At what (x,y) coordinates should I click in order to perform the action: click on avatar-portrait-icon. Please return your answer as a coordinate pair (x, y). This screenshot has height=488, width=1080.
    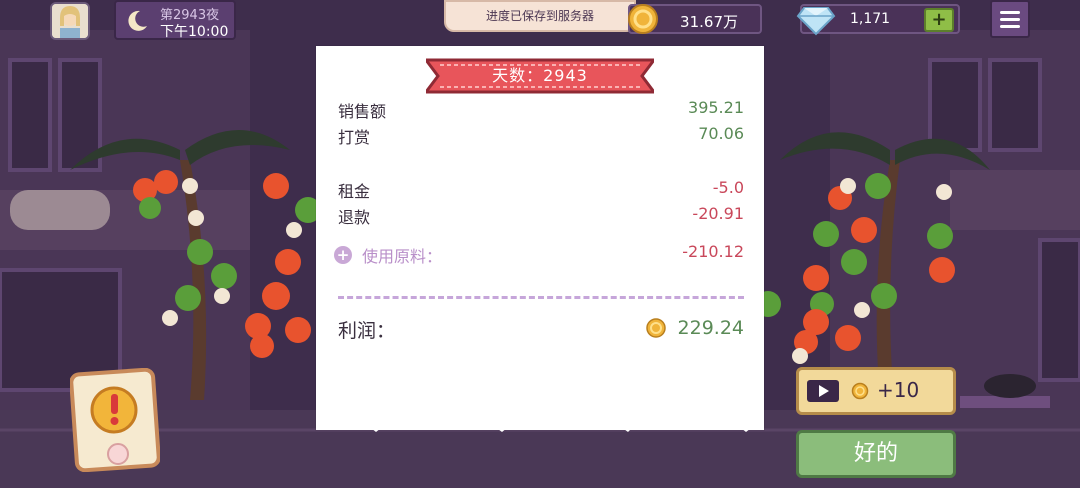
    Looking at the image, I should click on (70, 21).